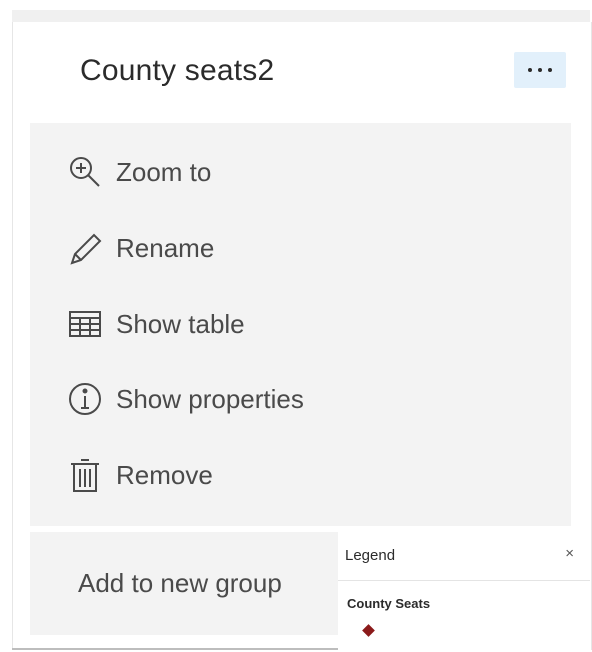  What do you see at coordinates (164, 171) in the screenshot?
I see `menu-item-label: Zoom to` at bounding box center [164, 171].